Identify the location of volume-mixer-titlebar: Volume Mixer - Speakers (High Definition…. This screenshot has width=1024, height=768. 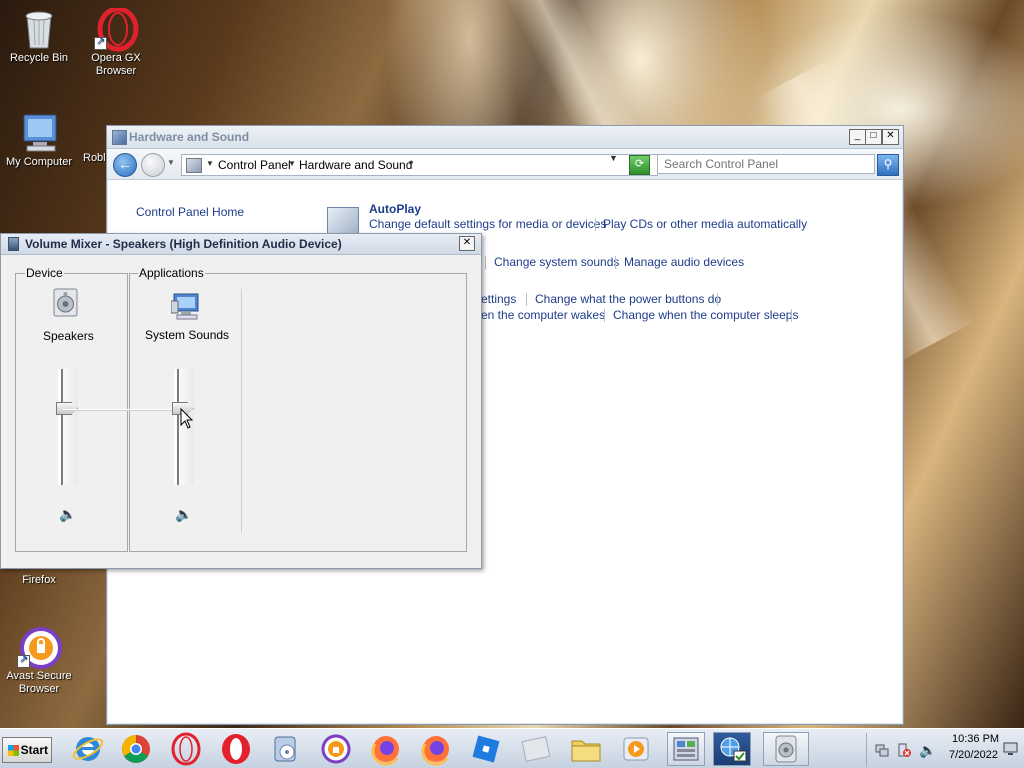
(241, 244).